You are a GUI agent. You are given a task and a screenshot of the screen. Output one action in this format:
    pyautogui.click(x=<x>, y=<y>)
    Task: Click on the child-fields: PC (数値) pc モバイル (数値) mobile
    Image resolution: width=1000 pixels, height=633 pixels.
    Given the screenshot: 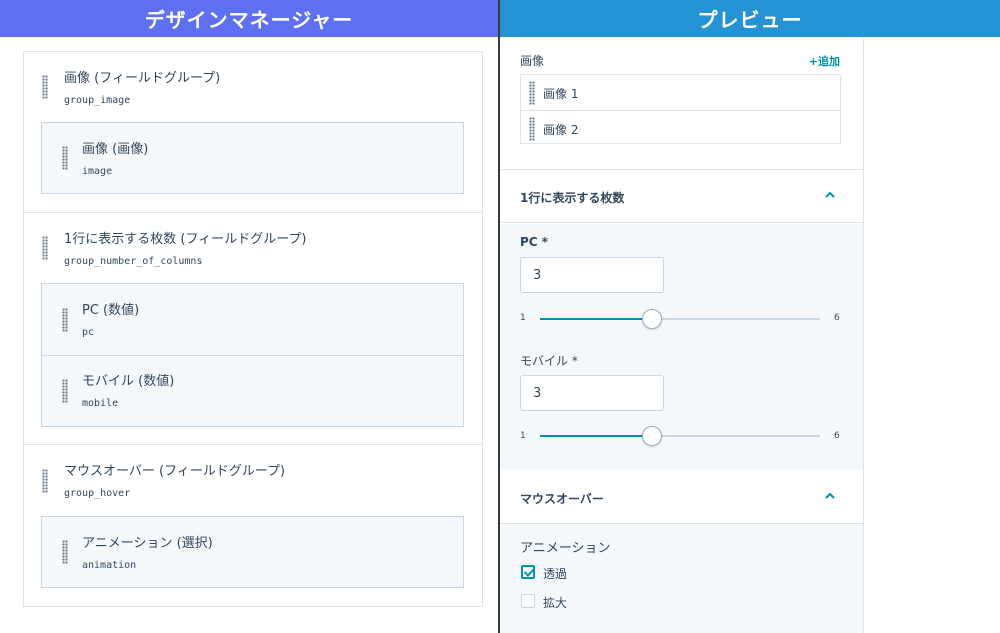 What is the action you would take?
    pyautogui.click(x=252, y=355)
    